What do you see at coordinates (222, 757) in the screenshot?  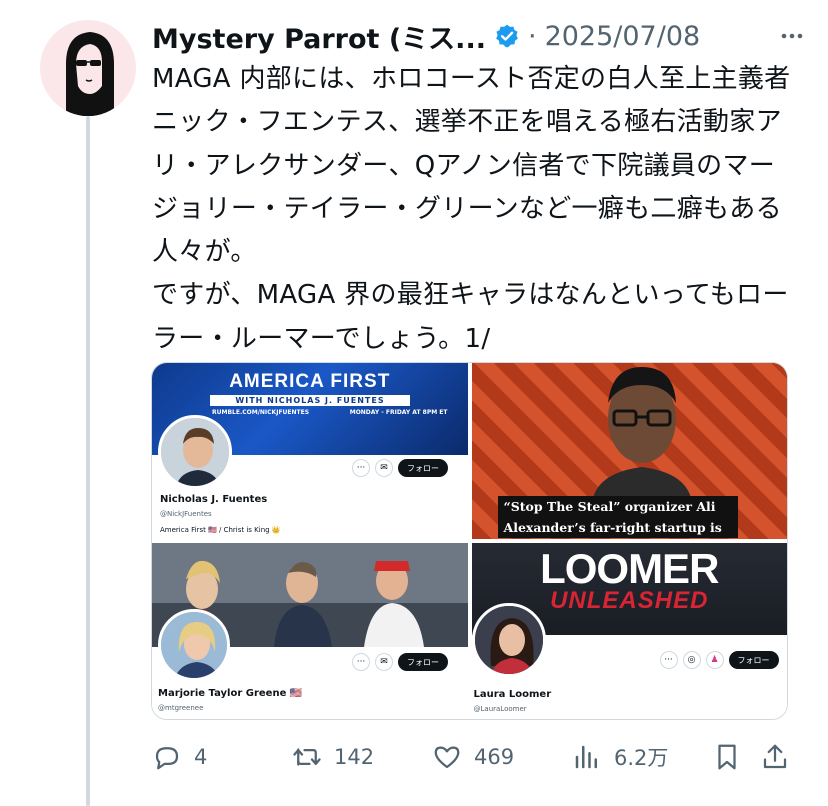 I see `reply-button: 4` at bounding box center [222, 757].